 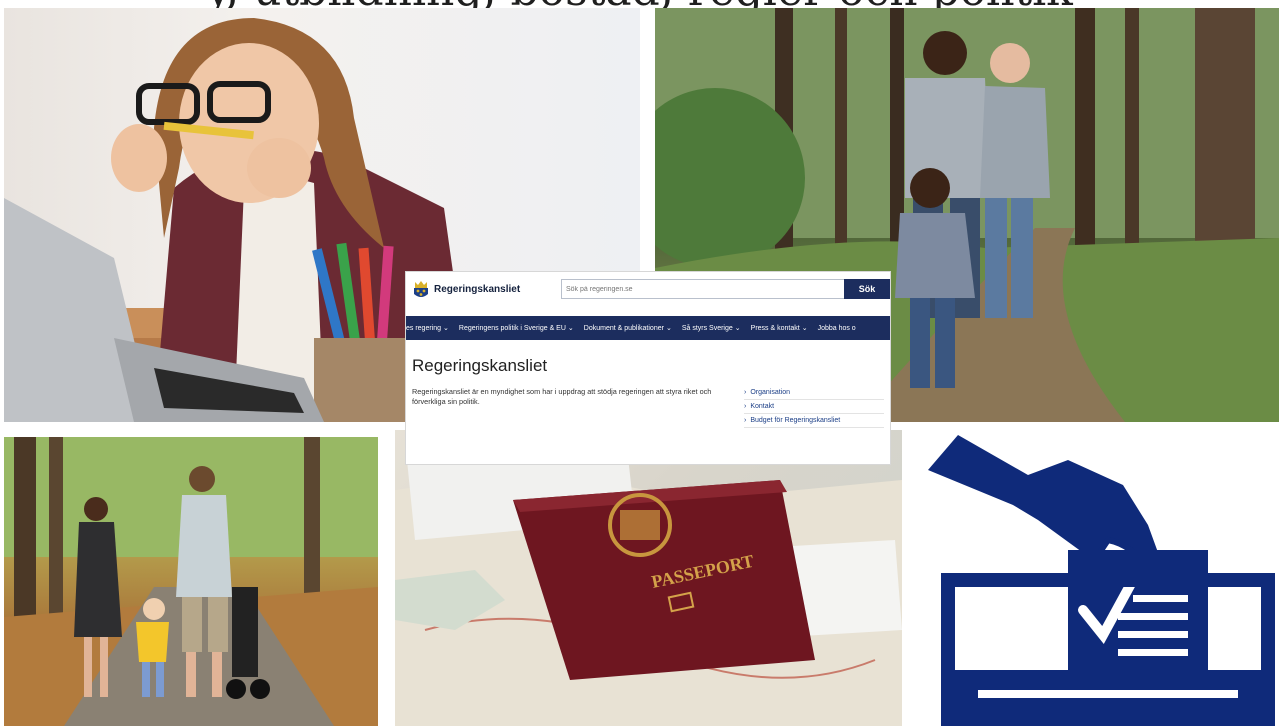 I want to click on page-title: Regeringskansliet, so click(x=480, y=365).